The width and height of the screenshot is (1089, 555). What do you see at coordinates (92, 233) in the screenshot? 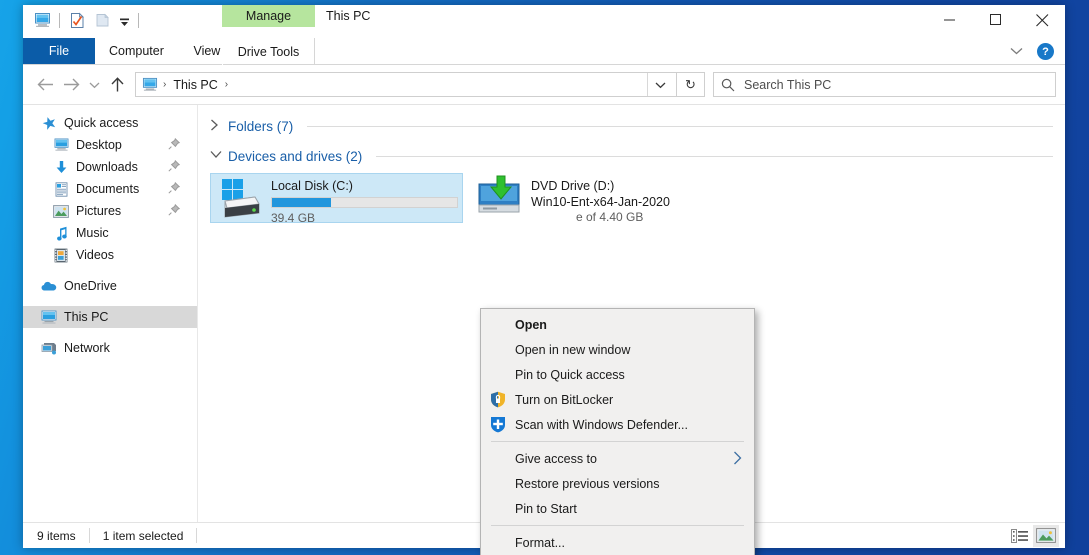
I see `sidebar-label: Music` at bounding box center [92, 233].